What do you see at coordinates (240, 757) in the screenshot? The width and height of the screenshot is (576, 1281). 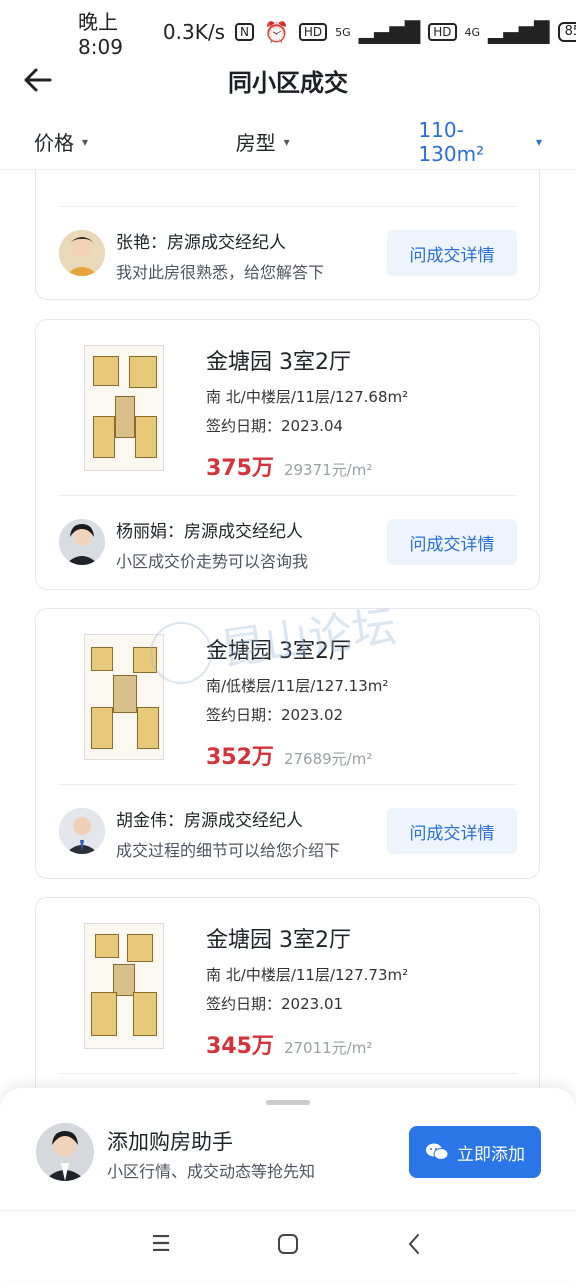 I see `total-price: 352万` at bounding box center [240, 757].